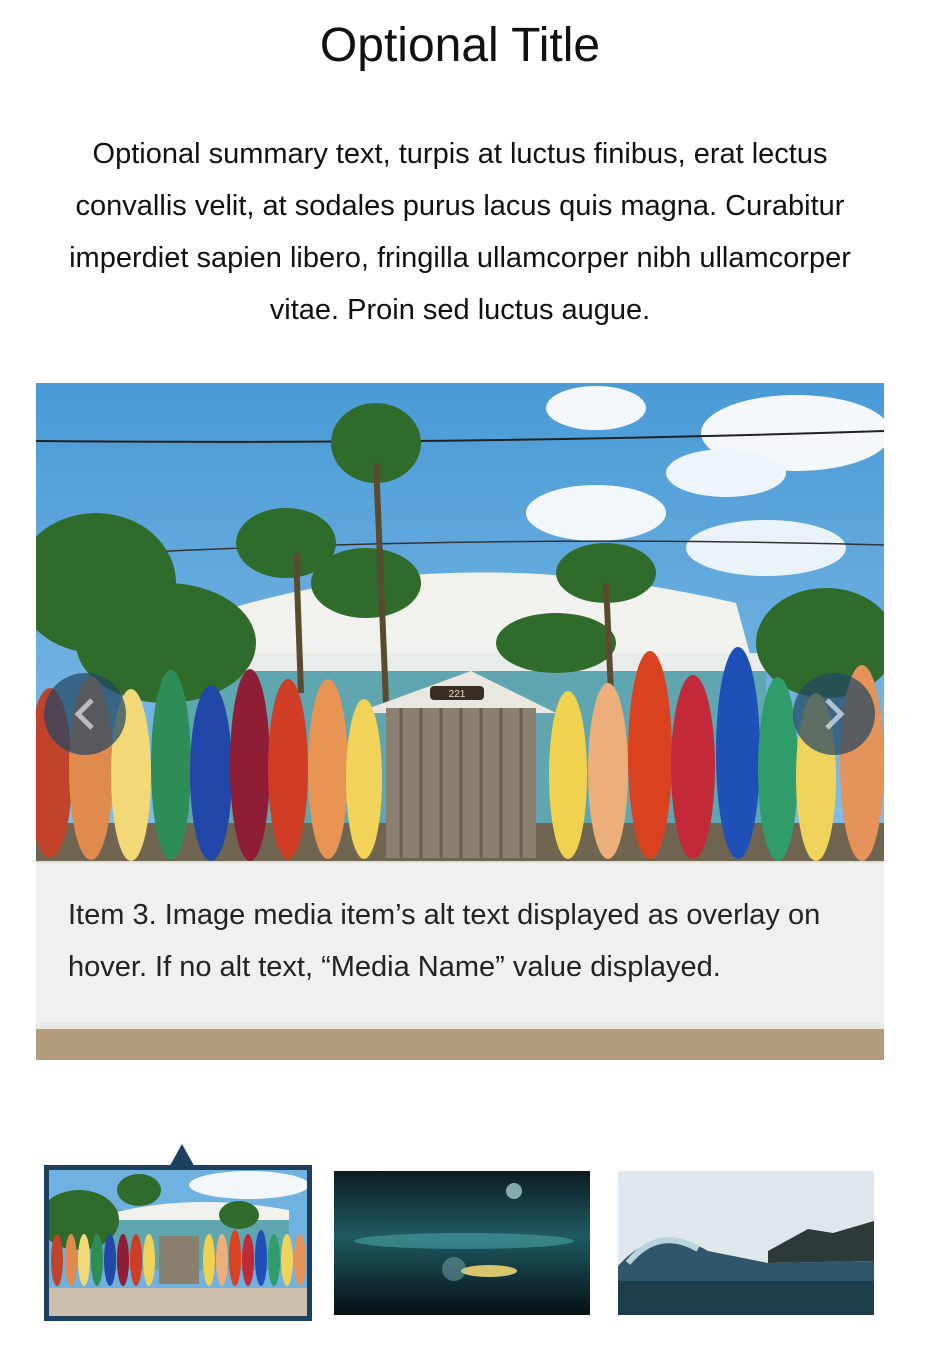 The image size is (952, 1362). What do you see at coordinates (460, 45) in the screenshot?
I see `page-title: Optional Title` at bounding box center [460, 45].